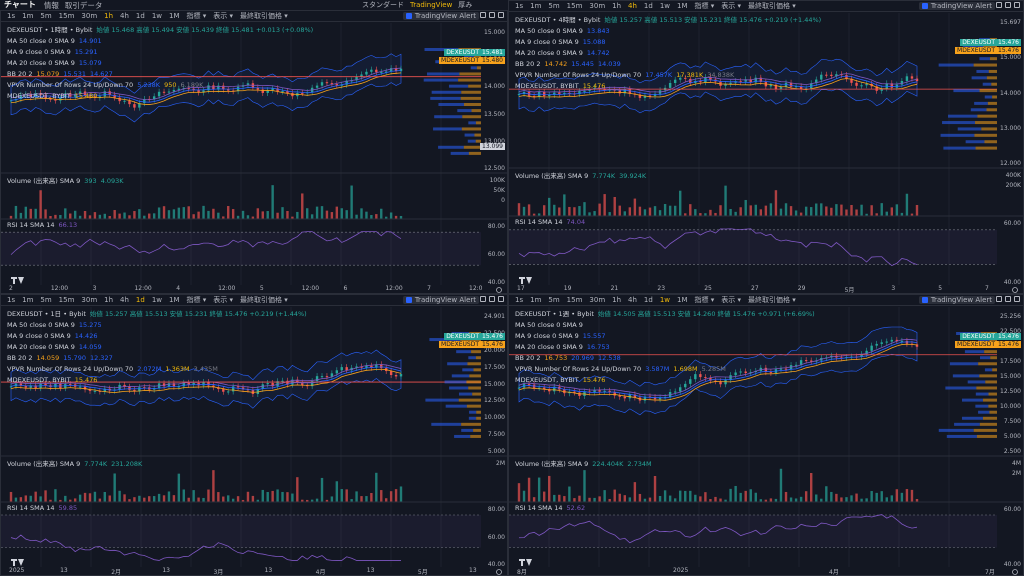 The height and width of the screenshot is (576, 1024). What do you see at coordinates (495, 98) in the screenshot?
I see `price-axis: 15.00014.50014.00013.50013.00012.500` at bounding box center [495, 98].